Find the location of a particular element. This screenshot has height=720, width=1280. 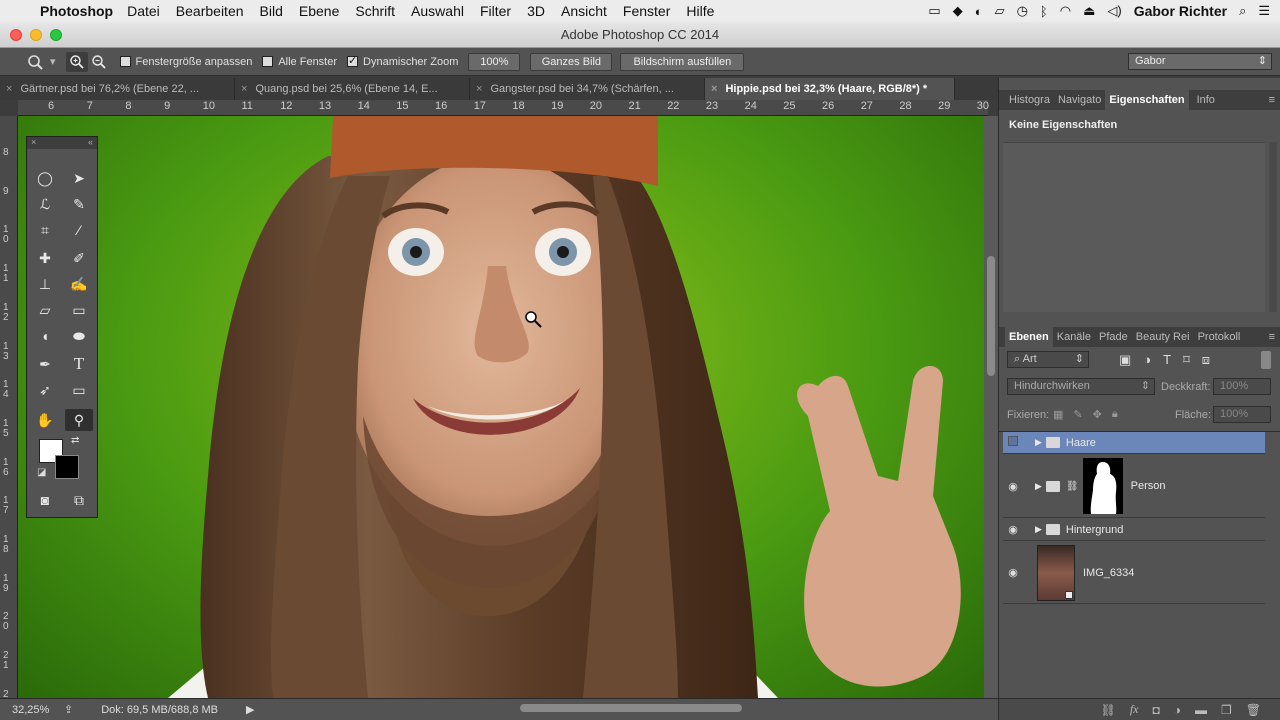

scroll-thumb is located at coordinates (991, 316).